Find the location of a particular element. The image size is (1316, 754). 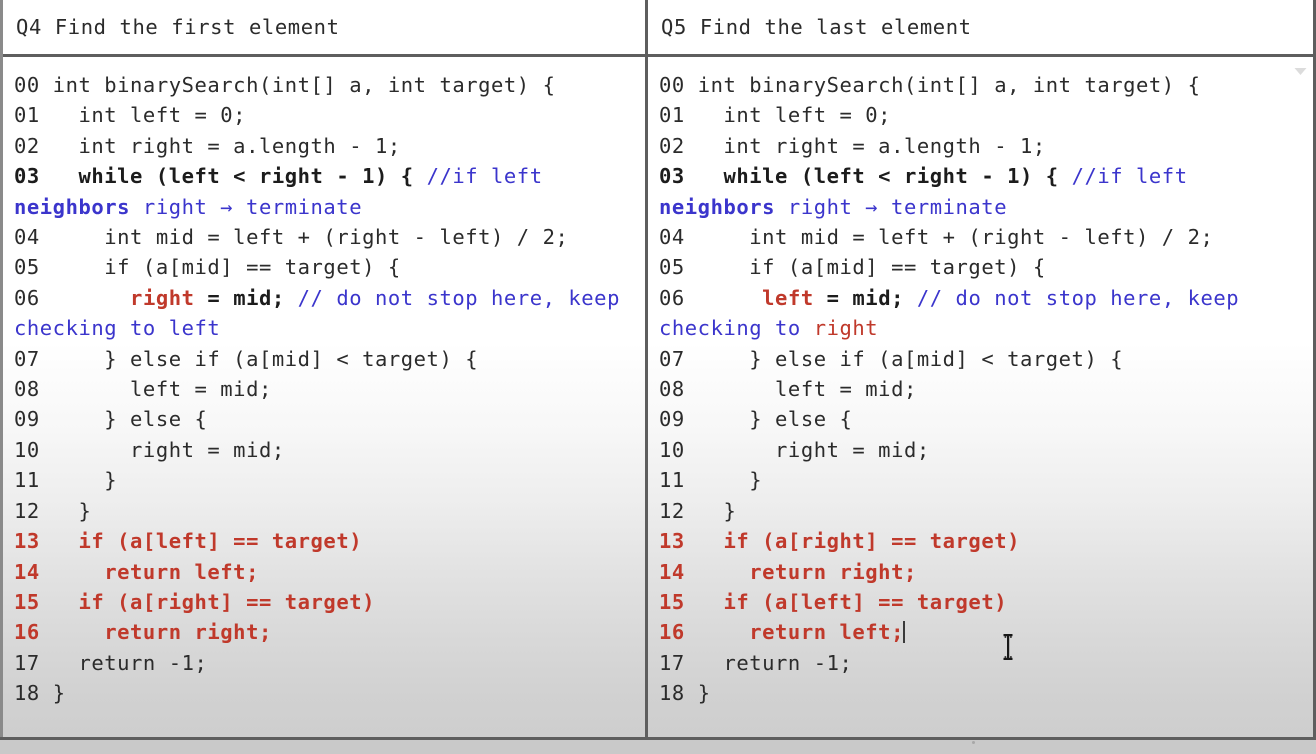

code-line: 14 return right; is located at coordinates (980, 572).